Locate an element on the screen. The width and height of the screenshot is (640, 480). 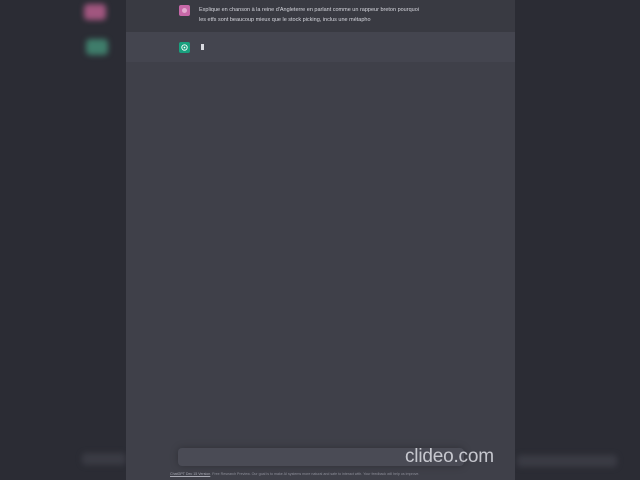
blurred-input-right is located at coordinates (567, 461).